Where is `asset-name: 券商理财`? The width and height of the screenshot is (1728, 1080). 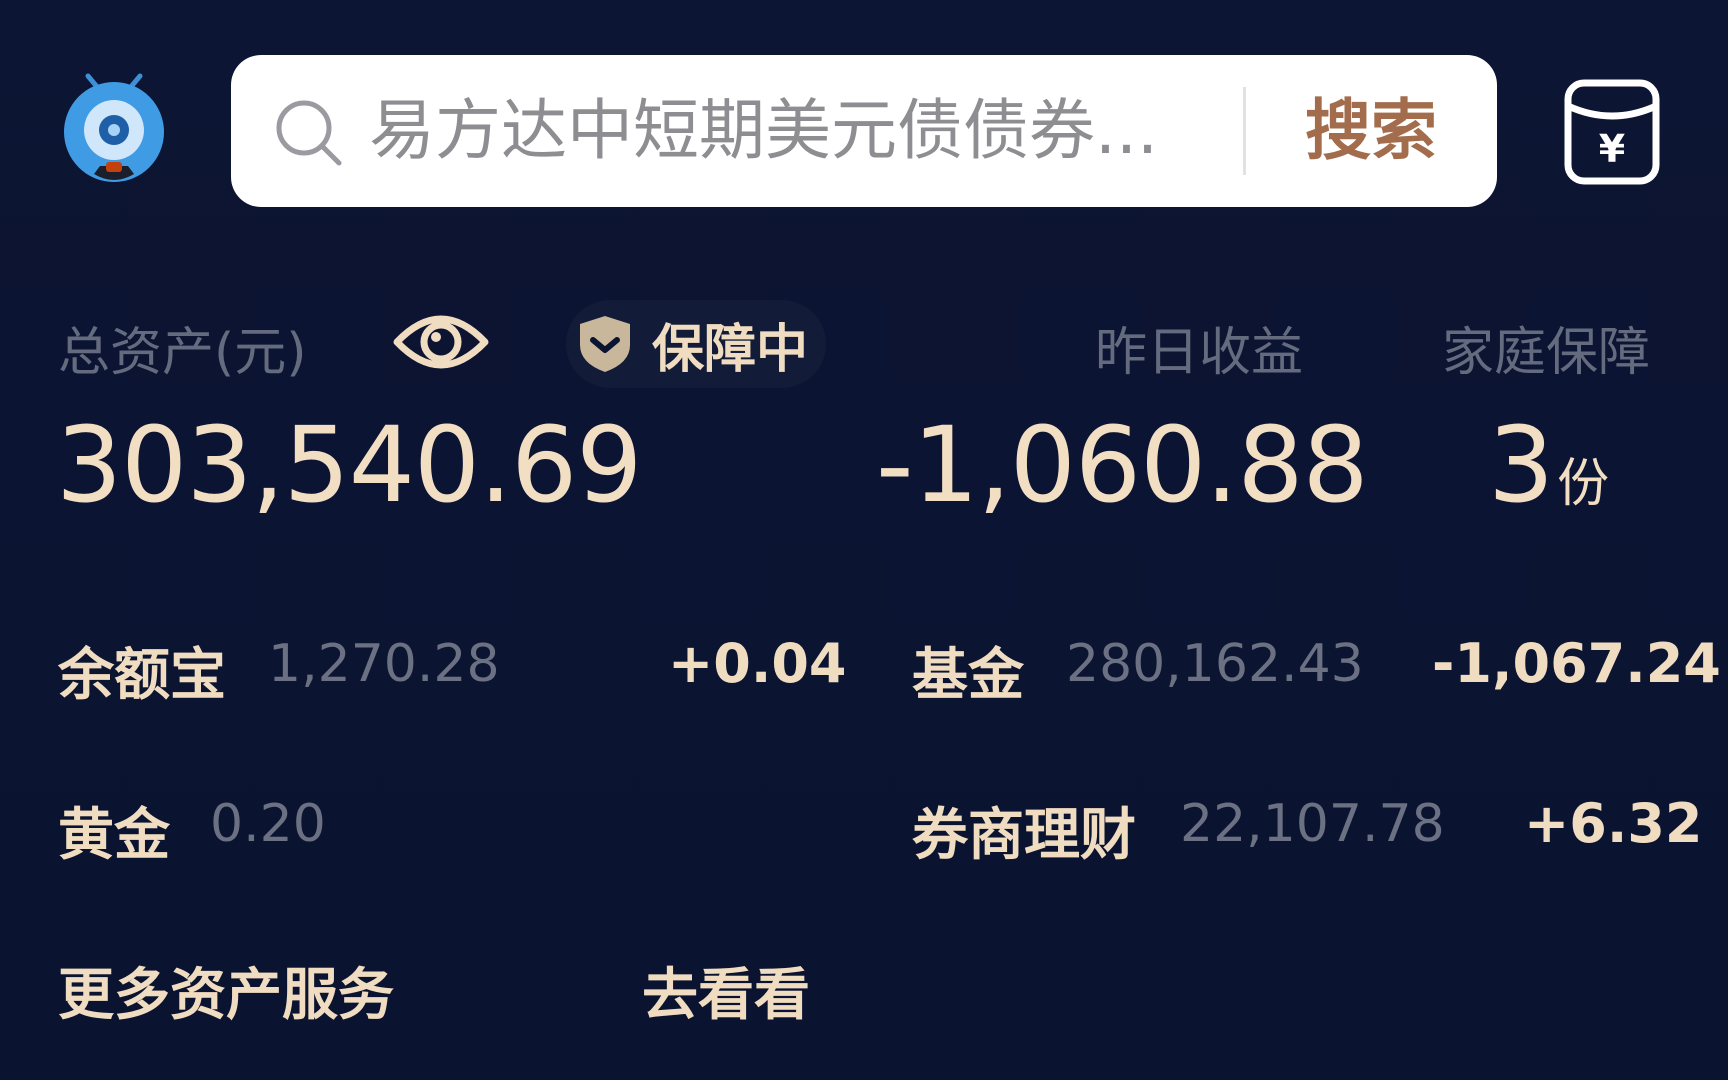 asset-name: 券商理财 is located at coordinates (1024, 835).